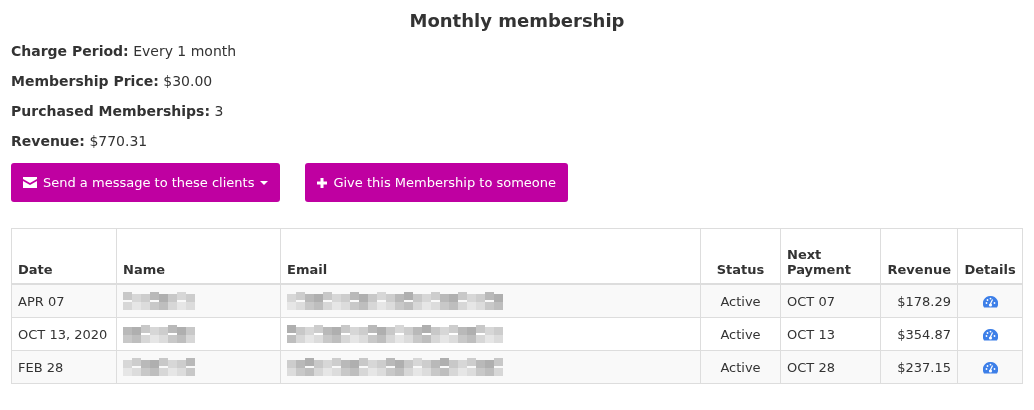  Describe the element at coordinates (144, 269) in the screenshot. I see `column-header: Name` at that location.